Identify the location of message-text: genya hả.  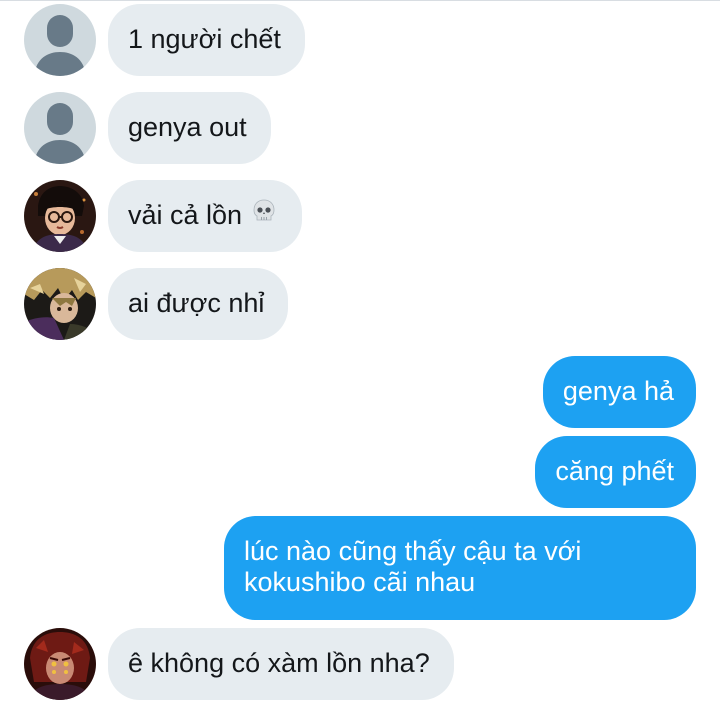
(618, 391).